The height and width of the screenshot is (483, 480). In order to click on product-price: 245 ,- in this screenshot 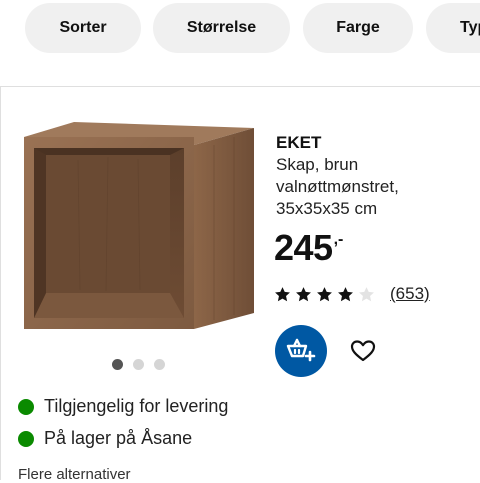, I will do `click(308, 248)`.